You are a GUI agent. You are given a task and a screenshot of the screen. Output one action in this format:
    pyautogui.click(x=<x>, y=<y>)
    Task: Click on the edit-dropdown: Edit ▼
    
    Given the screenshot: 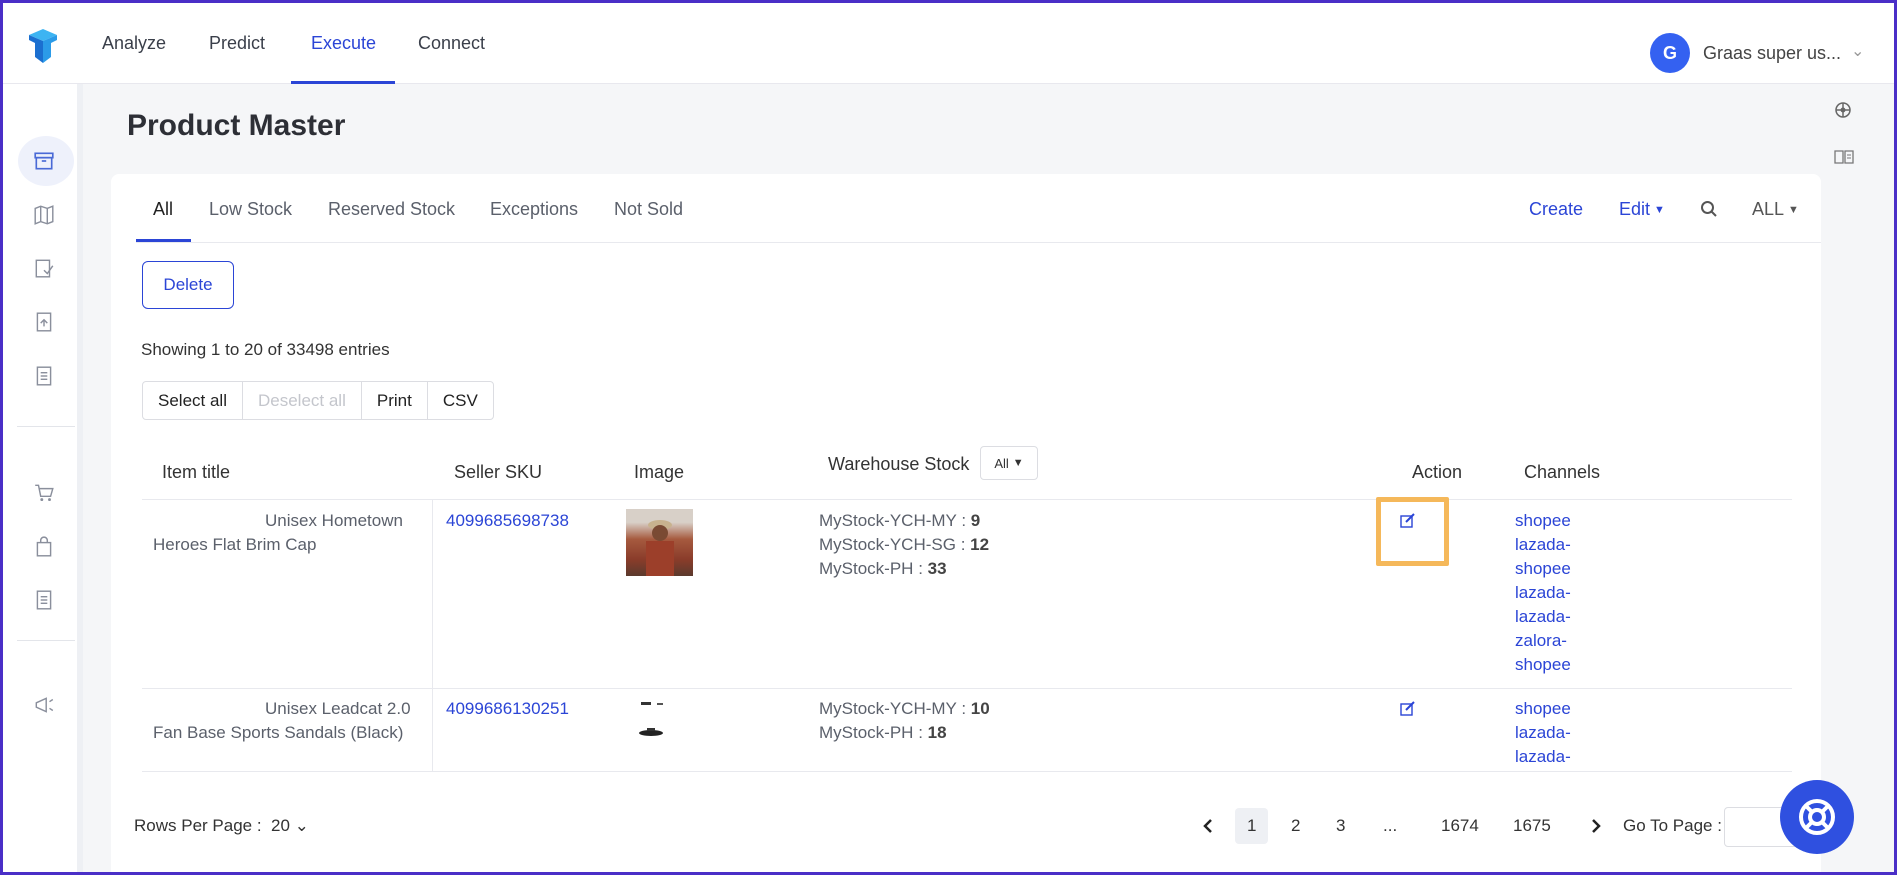 What is the action you would take?
    pyautogui.click(x=1642, y=209)
    